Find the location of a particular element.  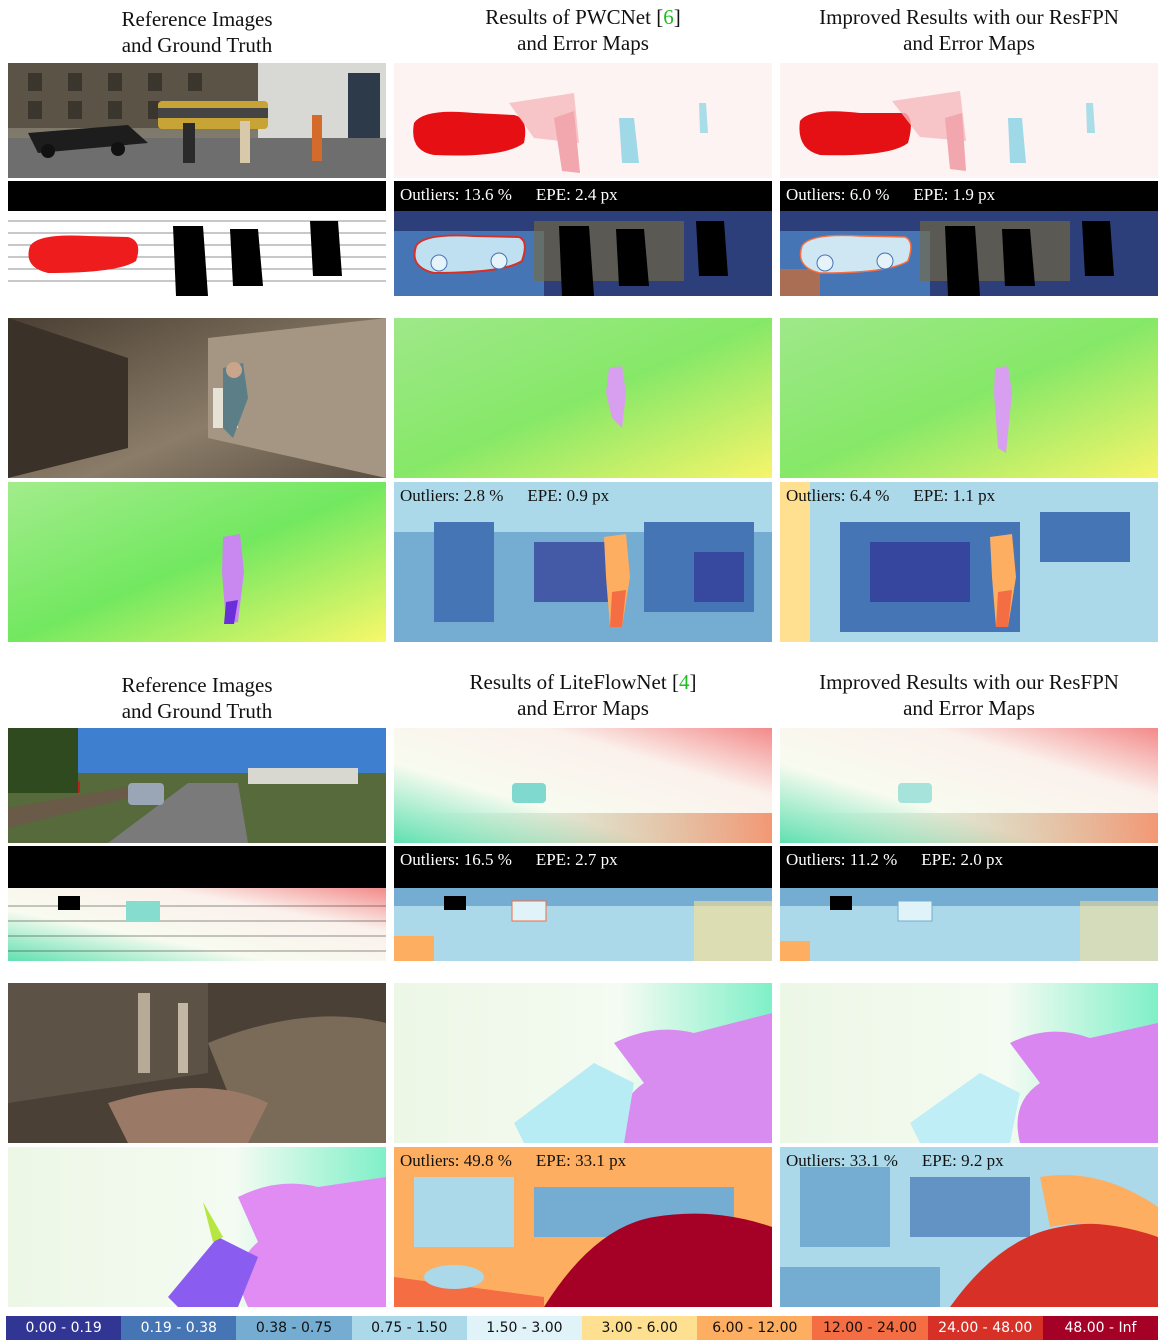

kitti2-reference-image is located at coordinates (197, 785).